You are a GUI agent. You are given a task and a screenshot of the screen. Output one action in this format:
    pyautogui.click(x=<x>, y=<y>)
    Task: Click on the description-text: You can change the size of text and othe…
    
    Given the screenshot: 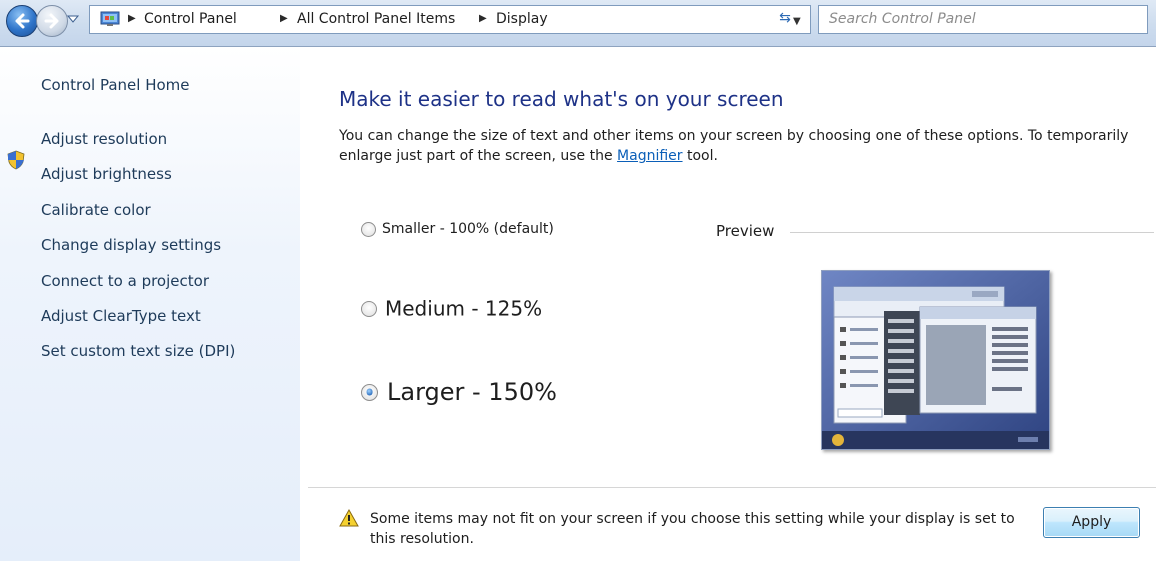 What is the action you would take?
    pyautogui.click(x=734, y=146)
    